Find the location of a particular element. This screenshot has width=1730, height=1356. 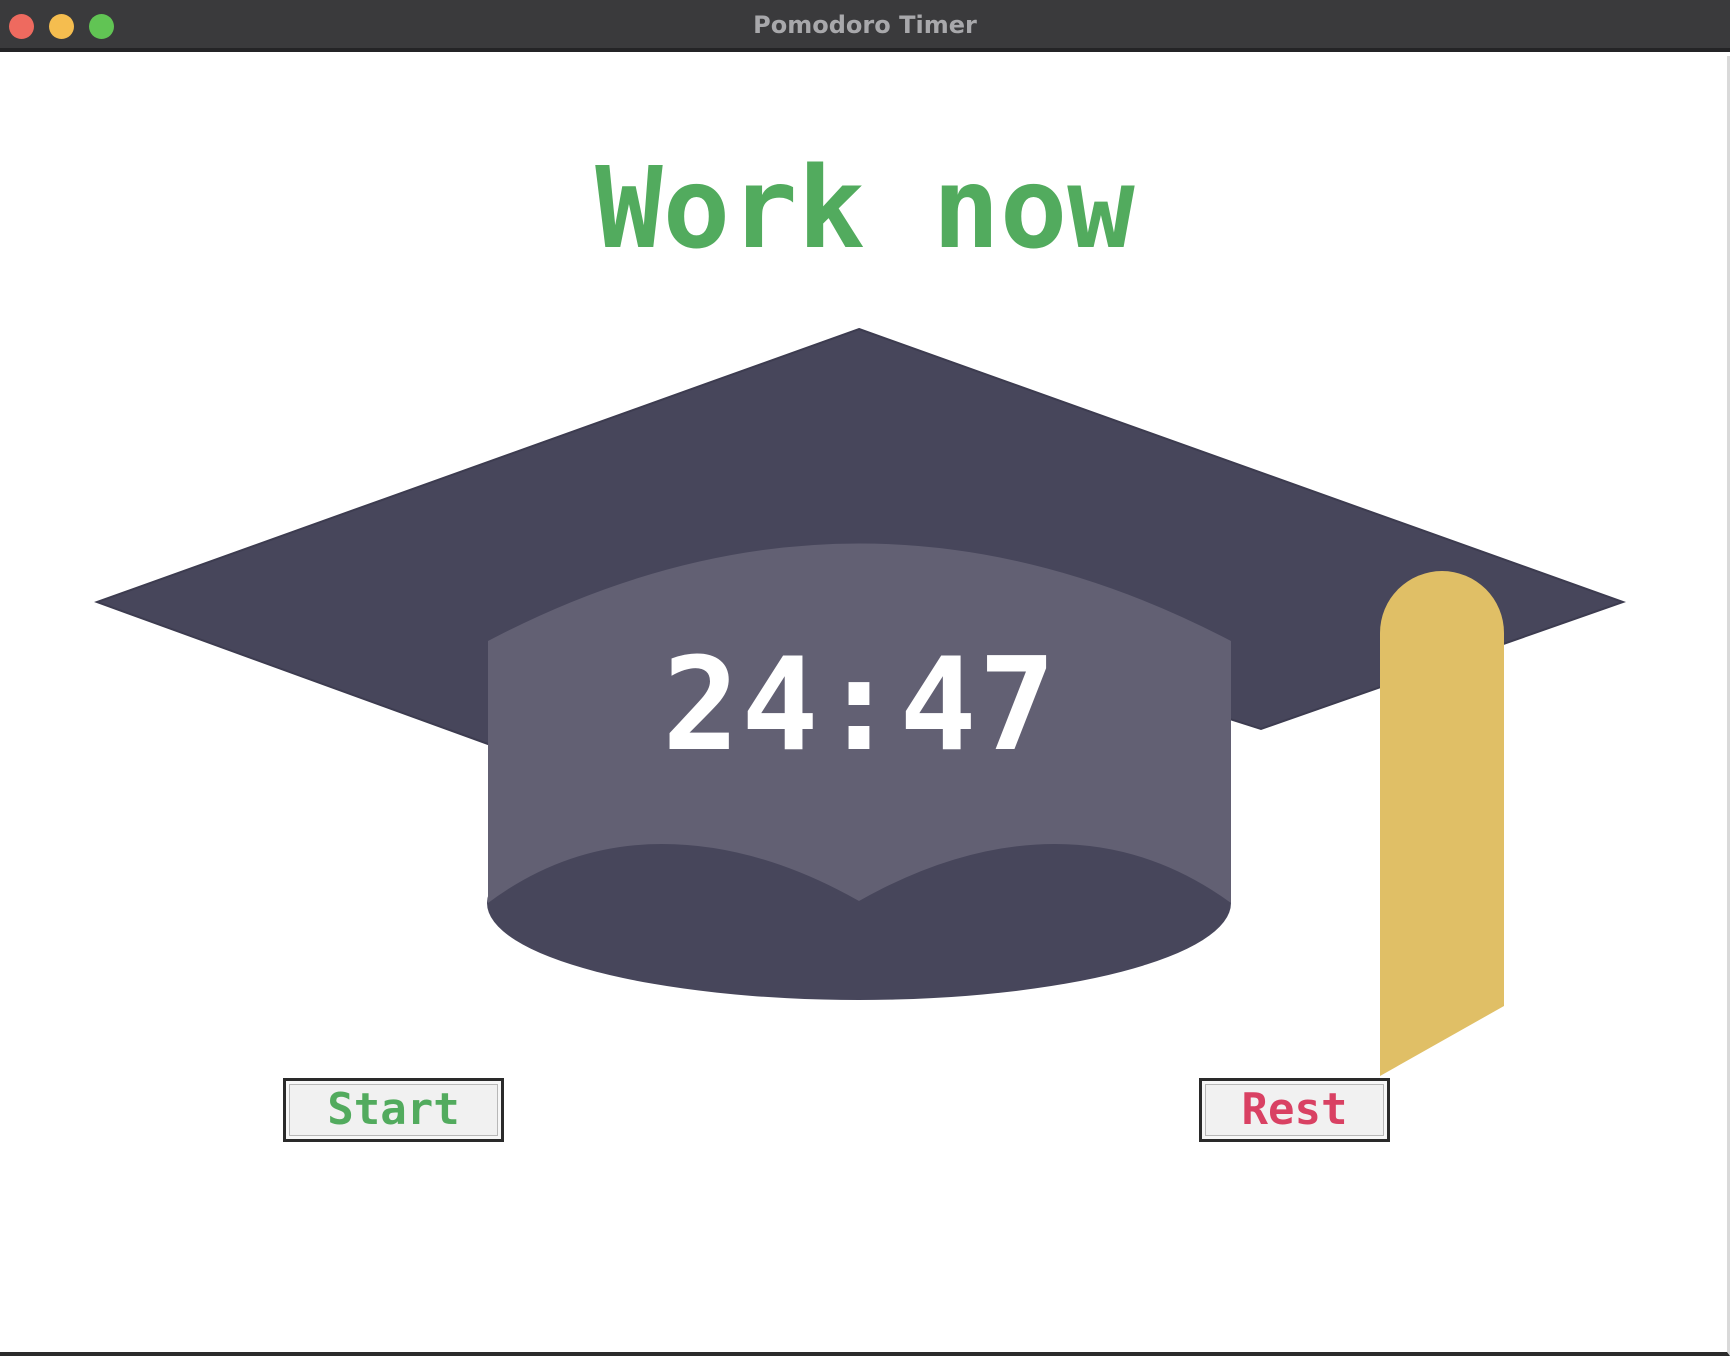

title-bar: Pomodoro Timer is located at coordinates (865, 26).